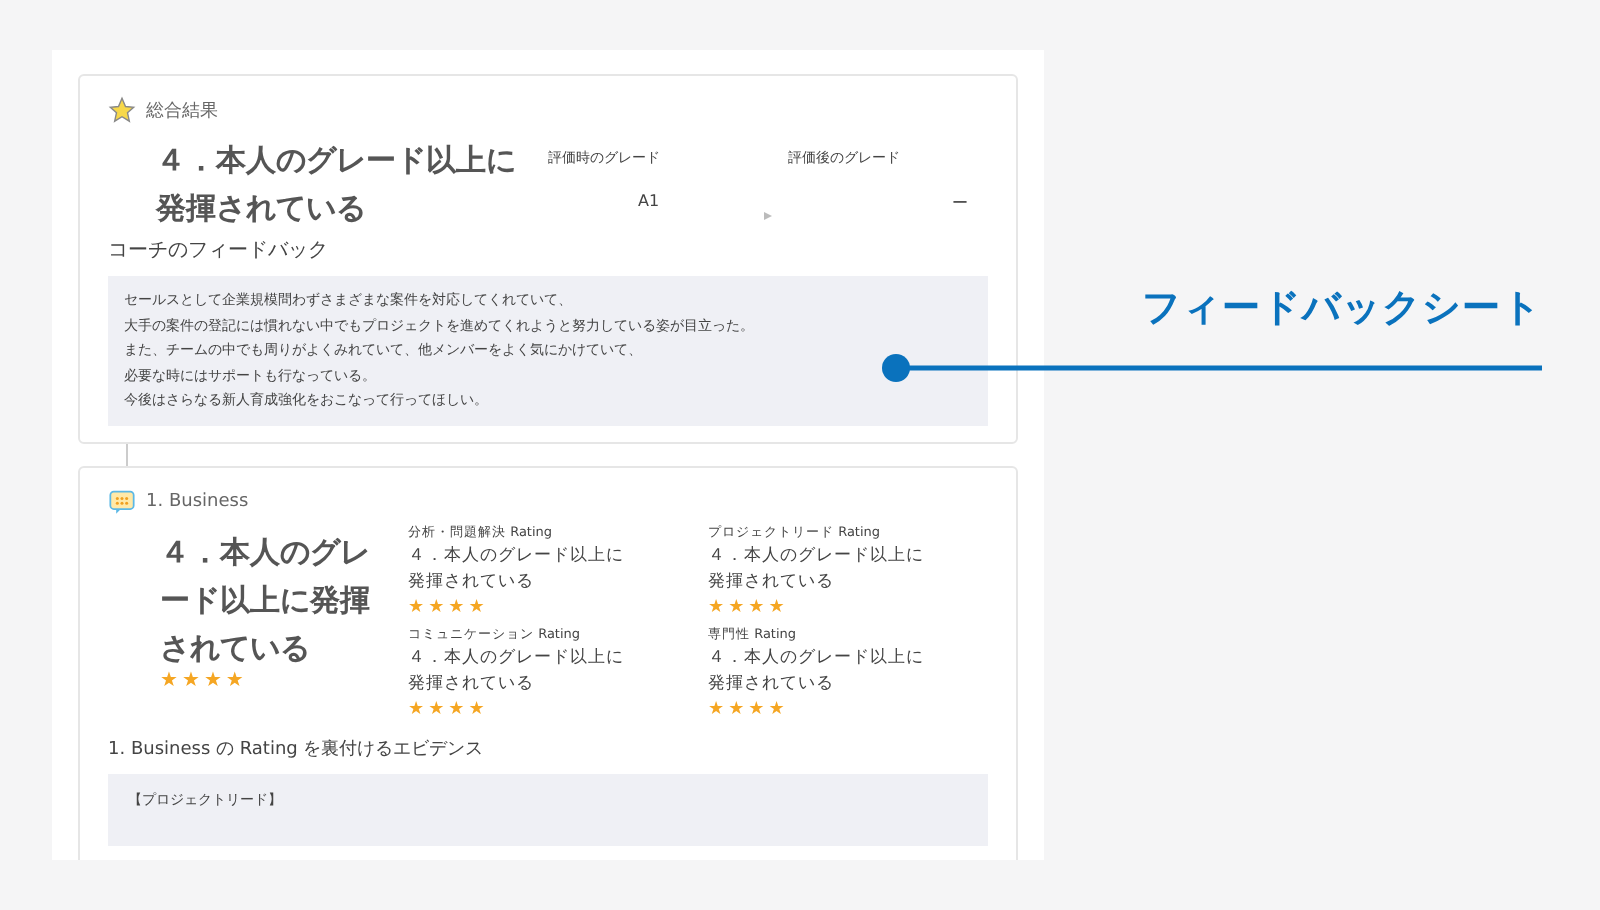  I want to click on callout-label: フィードバックシート, so click(1342, 309).